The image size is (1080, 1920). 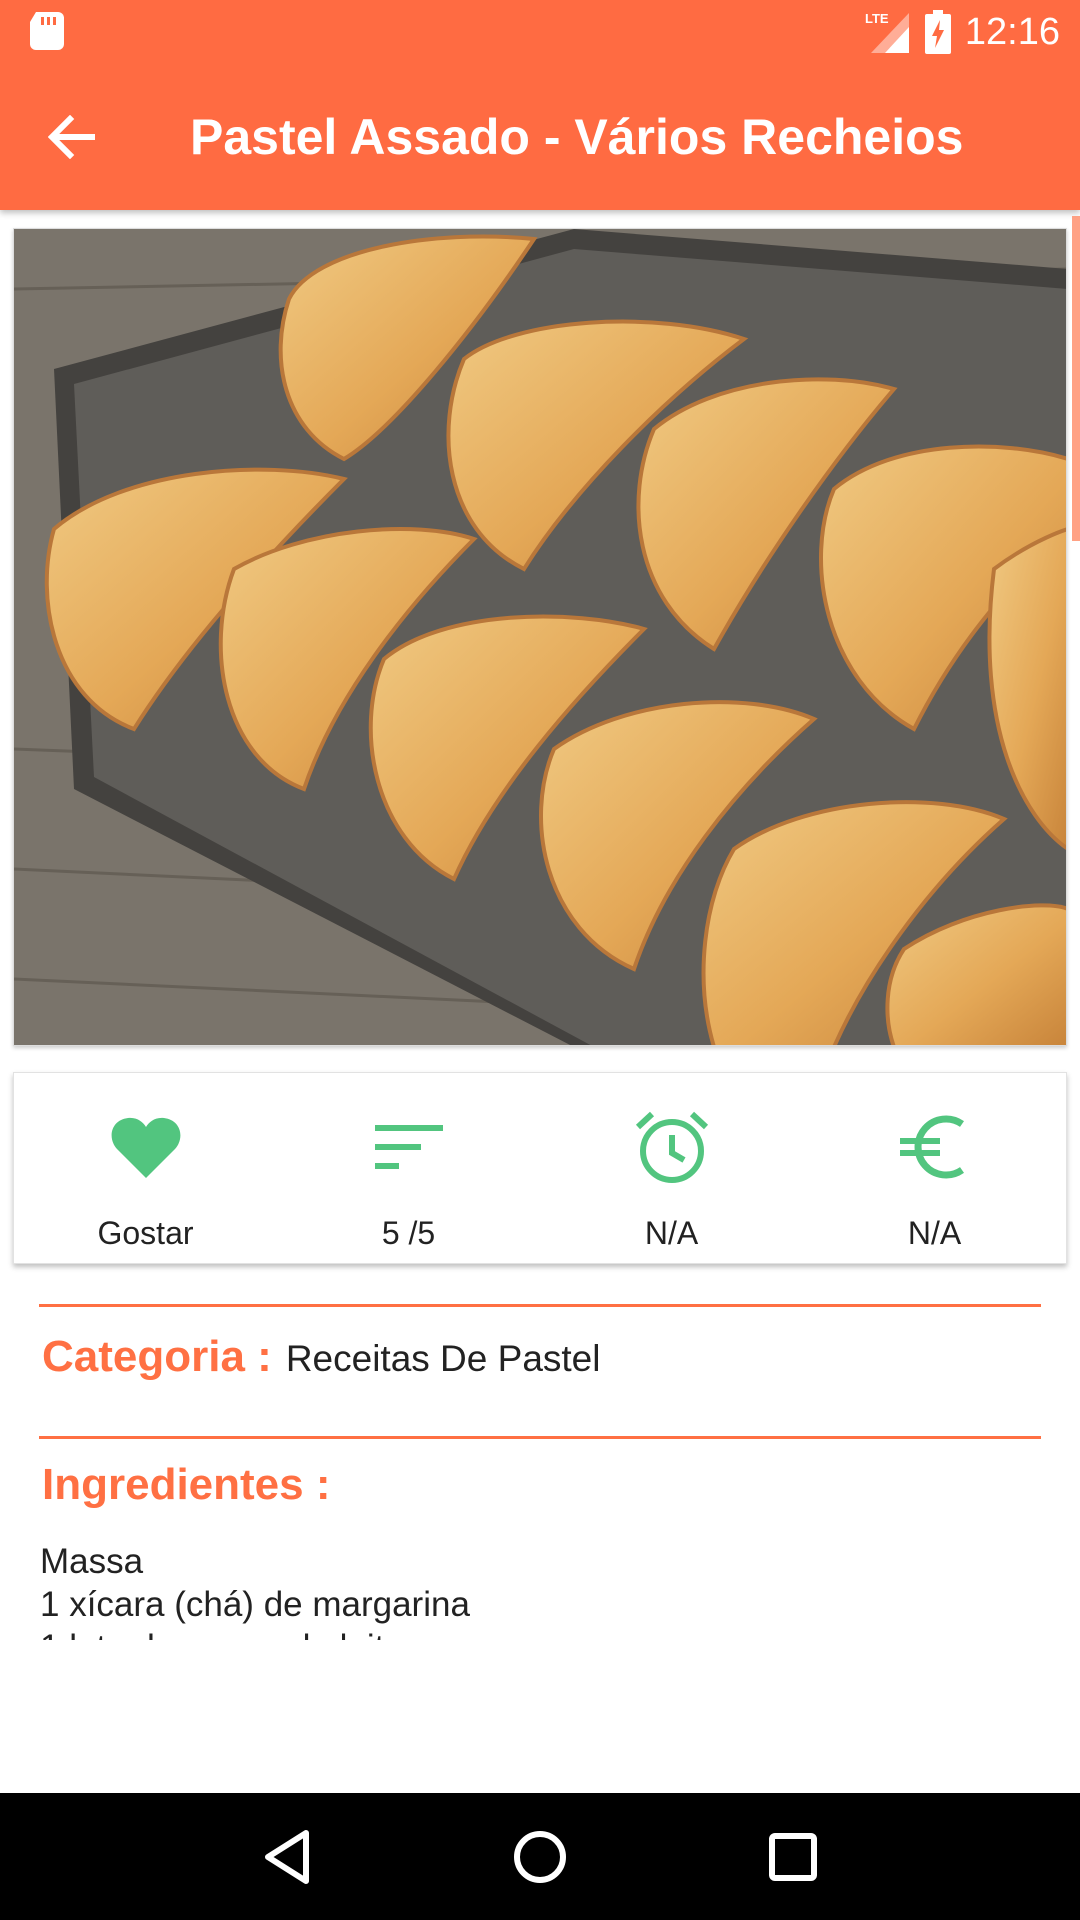 I want to click on nav-back-button, so click(x=287, y=1857).